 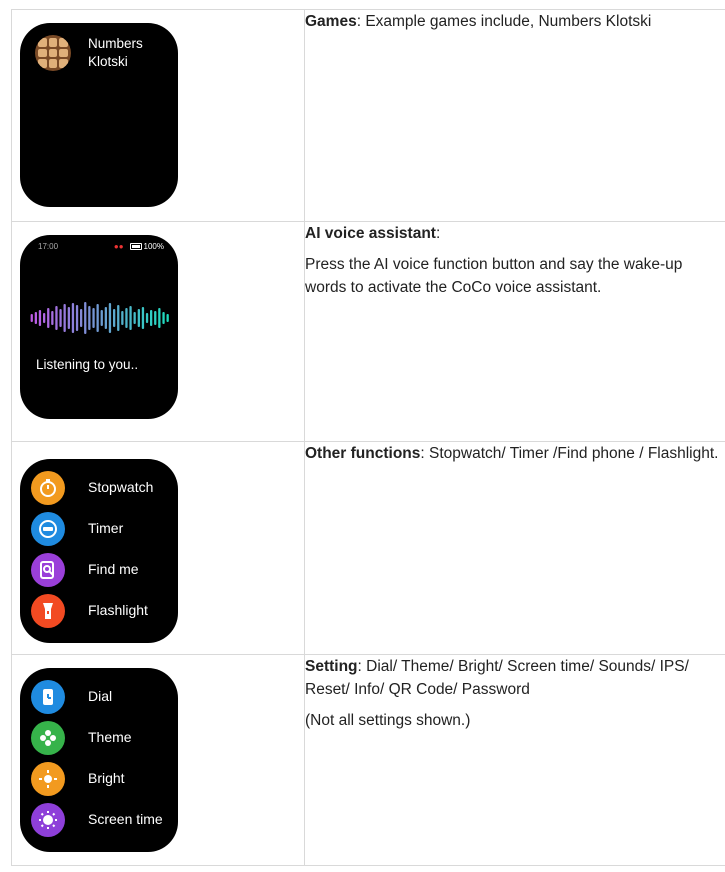 I want to click on heading-games: Games, so click(x=331, y=21).